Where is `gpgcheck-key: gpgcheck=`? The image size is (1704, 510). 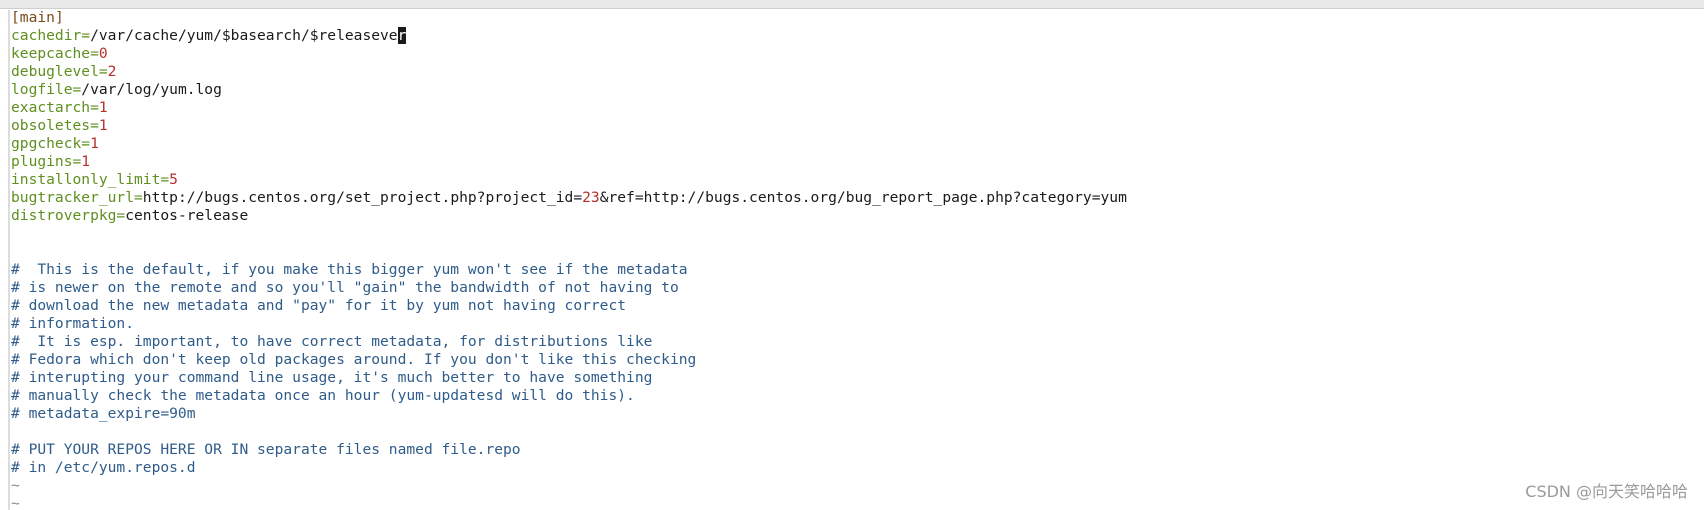 gpgcheck-key: gpgcheck= is located at coordinates (51, 143).